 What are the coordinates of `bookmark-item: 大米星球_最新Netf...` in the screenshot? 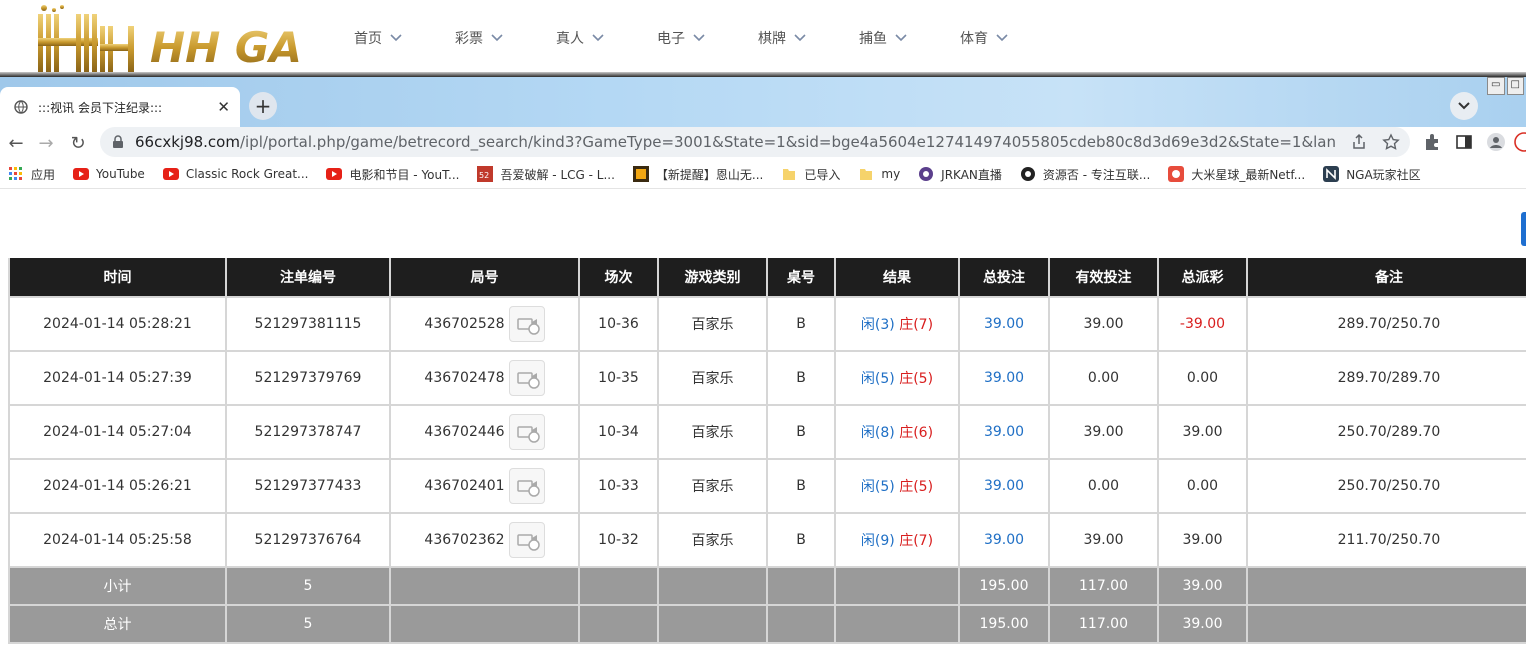 It's located at (1236, 174).